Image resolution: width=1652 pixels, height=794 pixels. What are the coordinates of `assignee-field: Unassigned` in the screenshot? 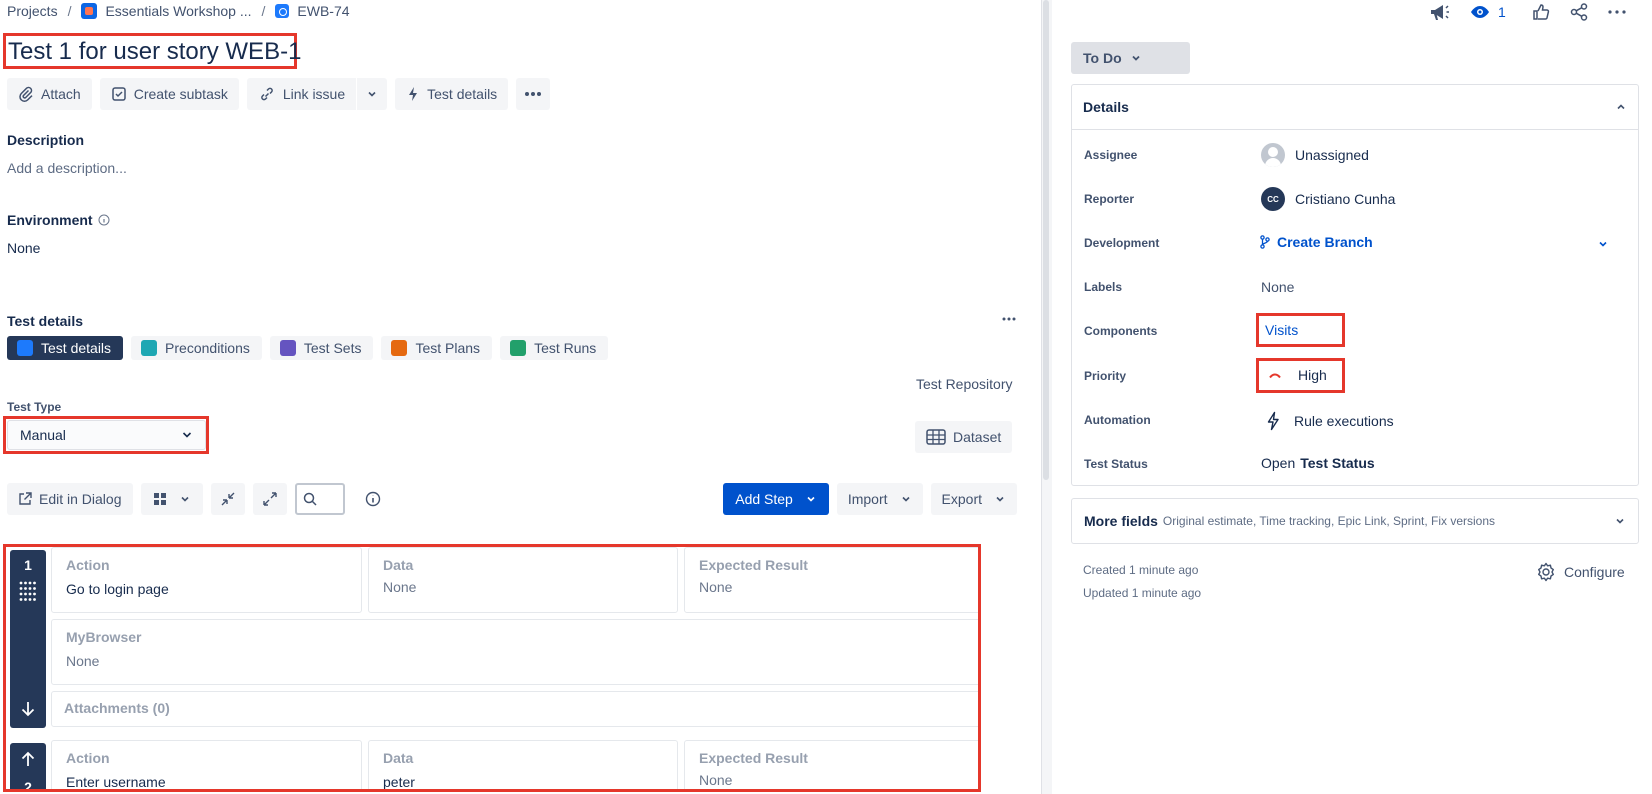 It's located at (1315, 155).